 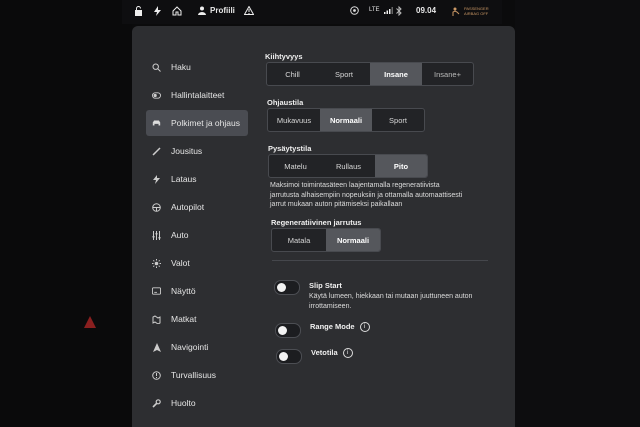 What do you see at coordinates (156, 319) in the screenshot?
I see `trips-icon` at bounding box center [156, 319].